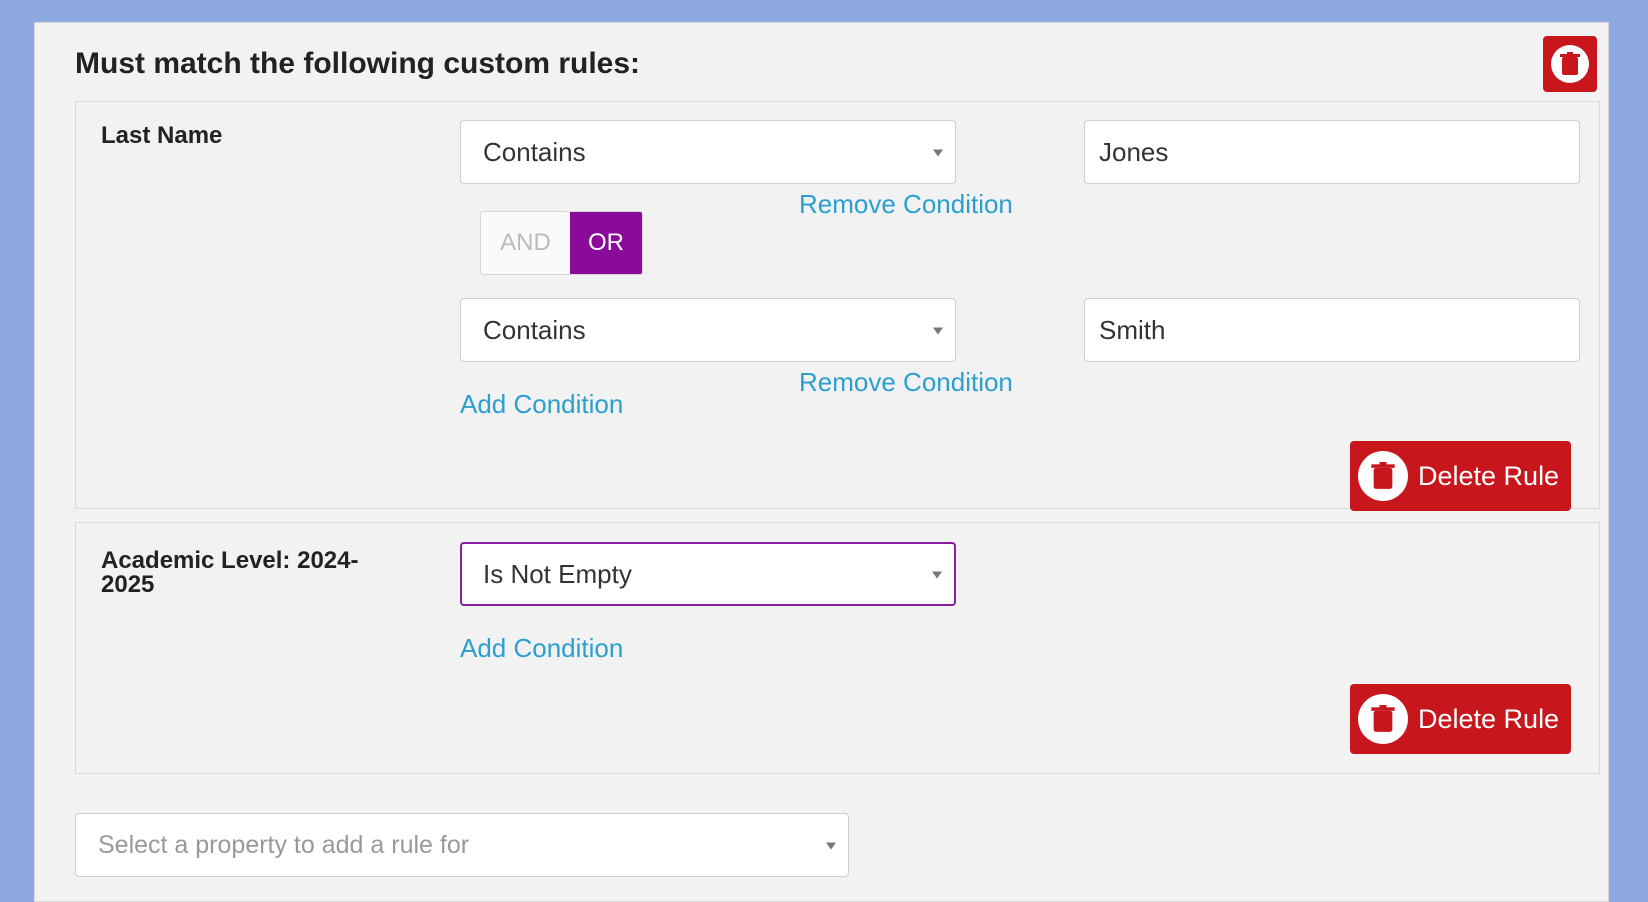 This screenshot has width=1648, height=902. I want to click on rule-label: Academic Level: 2024- 2025, so click(230, 573).